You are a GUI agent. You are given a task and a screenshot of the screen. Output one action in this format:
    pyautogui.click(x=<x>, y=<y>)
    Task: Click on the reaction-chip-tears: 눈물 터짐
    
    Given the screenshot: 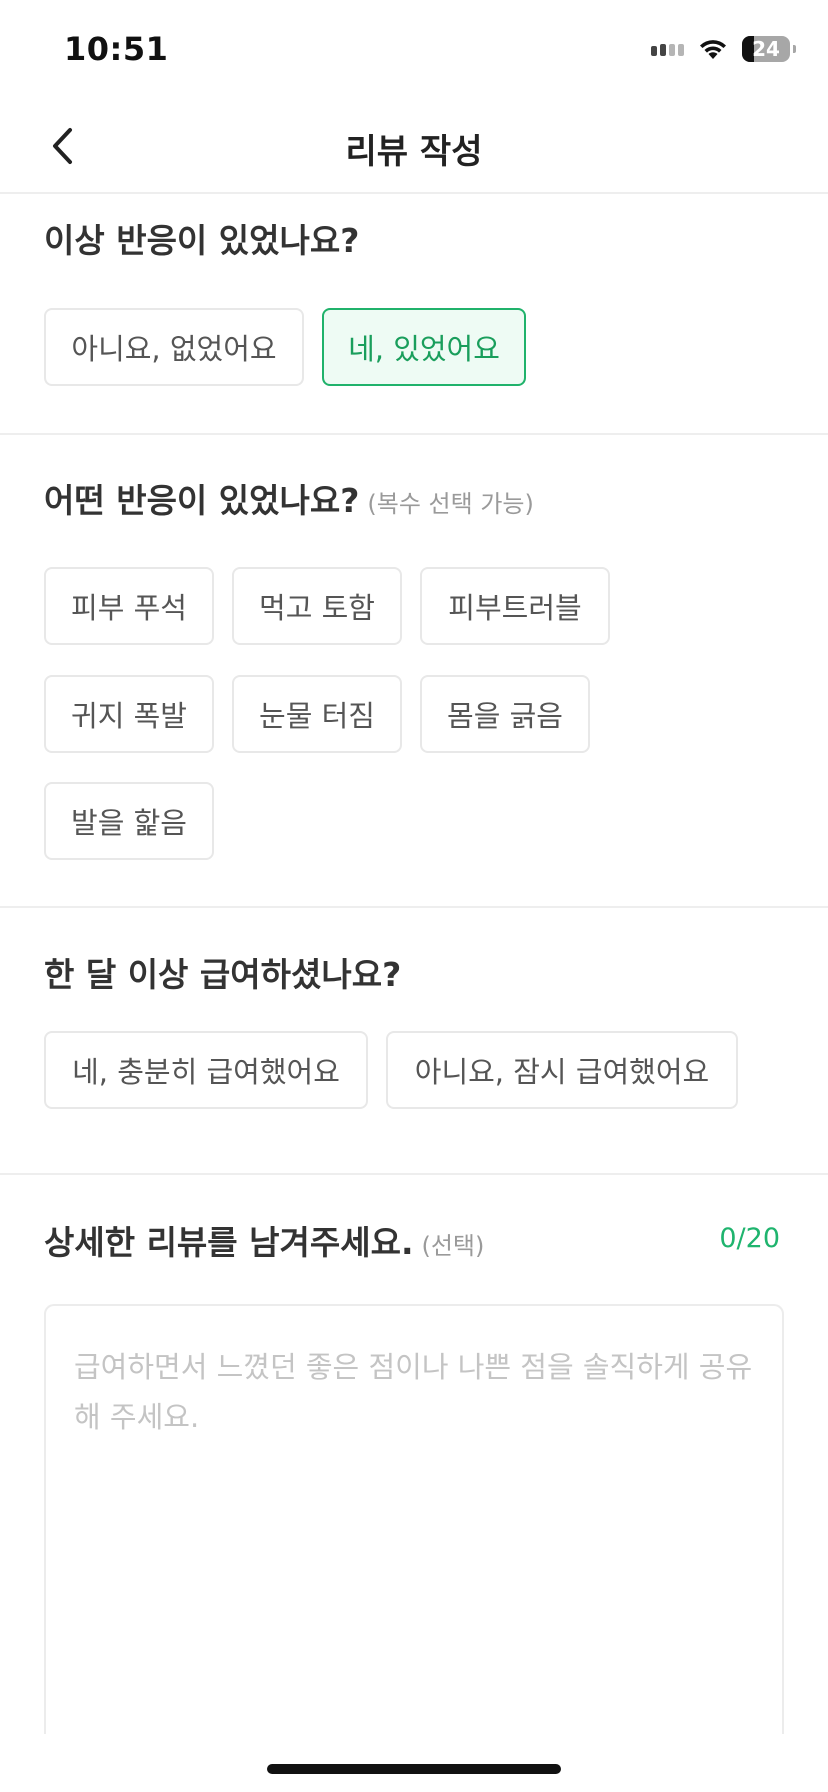 What is the action you would take?
    pyautogui.click(x=317, y=714)
    